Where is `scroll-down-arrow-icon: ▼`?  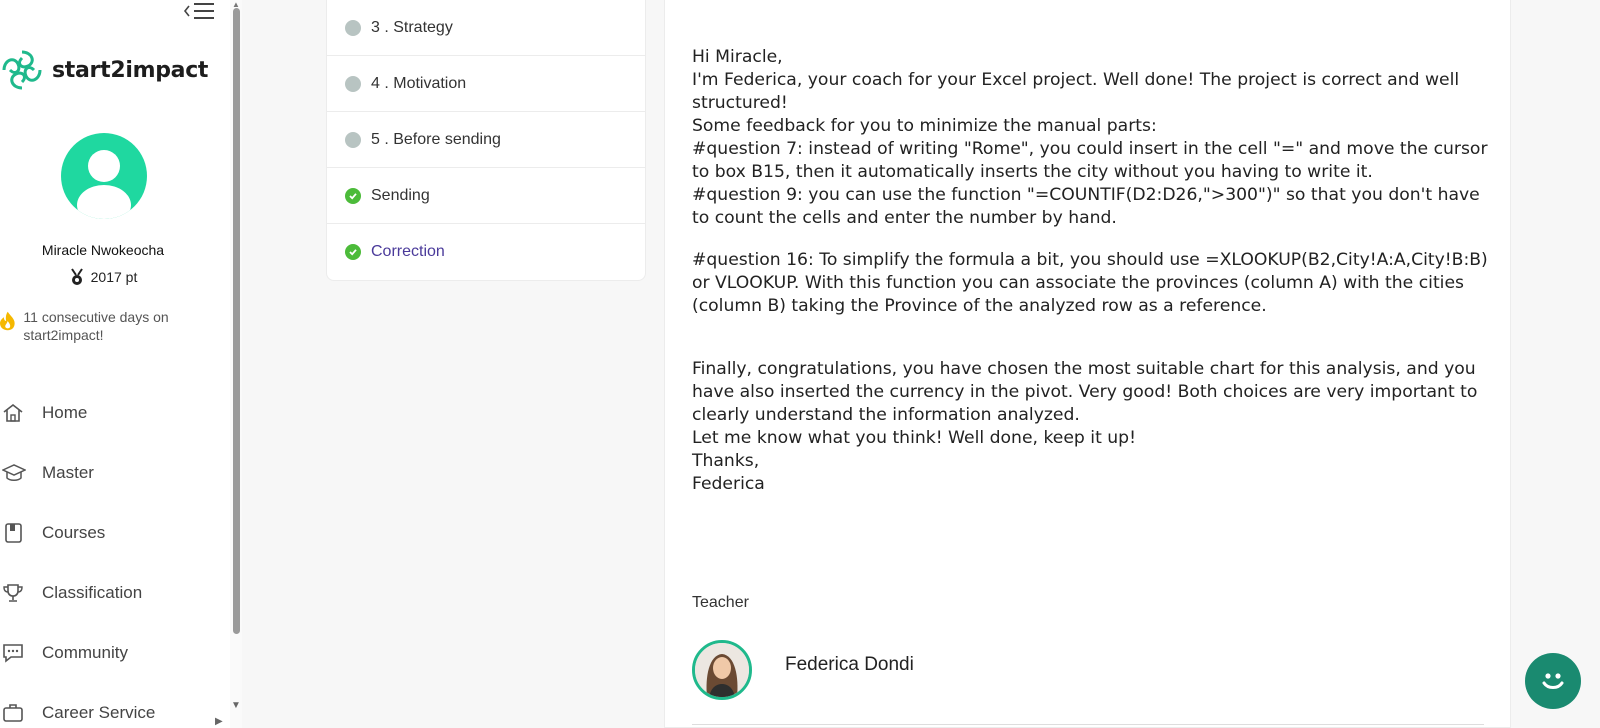 scroll-down-arrow-icon: ▼ is located at coordinates (236, 705).